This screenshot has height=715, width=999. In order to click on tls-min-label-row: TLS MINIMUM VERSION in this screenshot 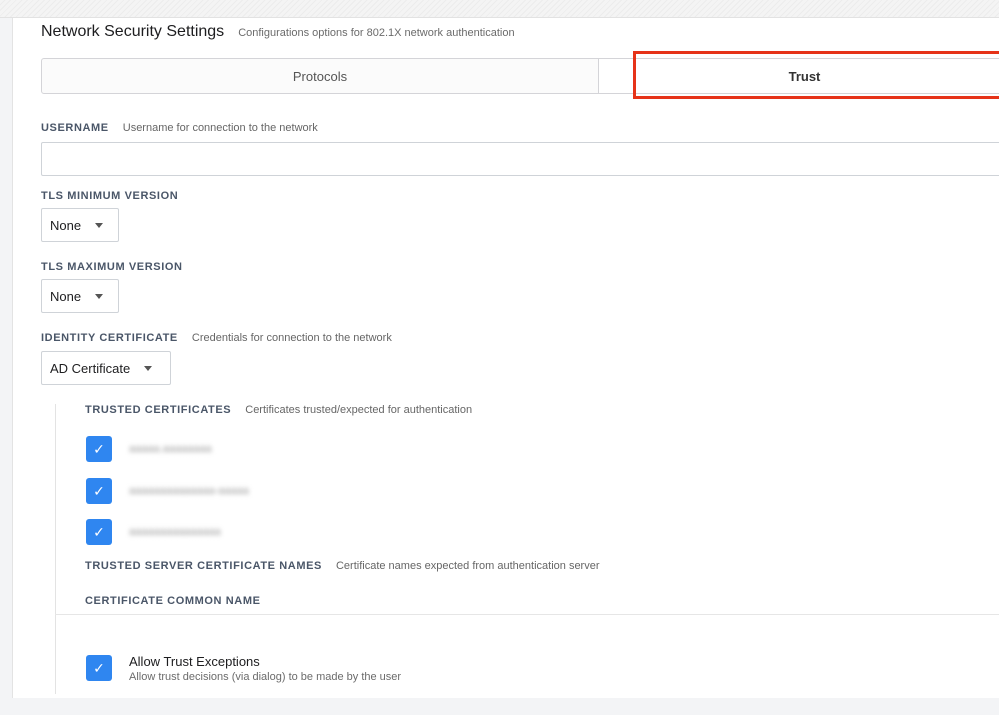, I will do `click(109, 196)`.